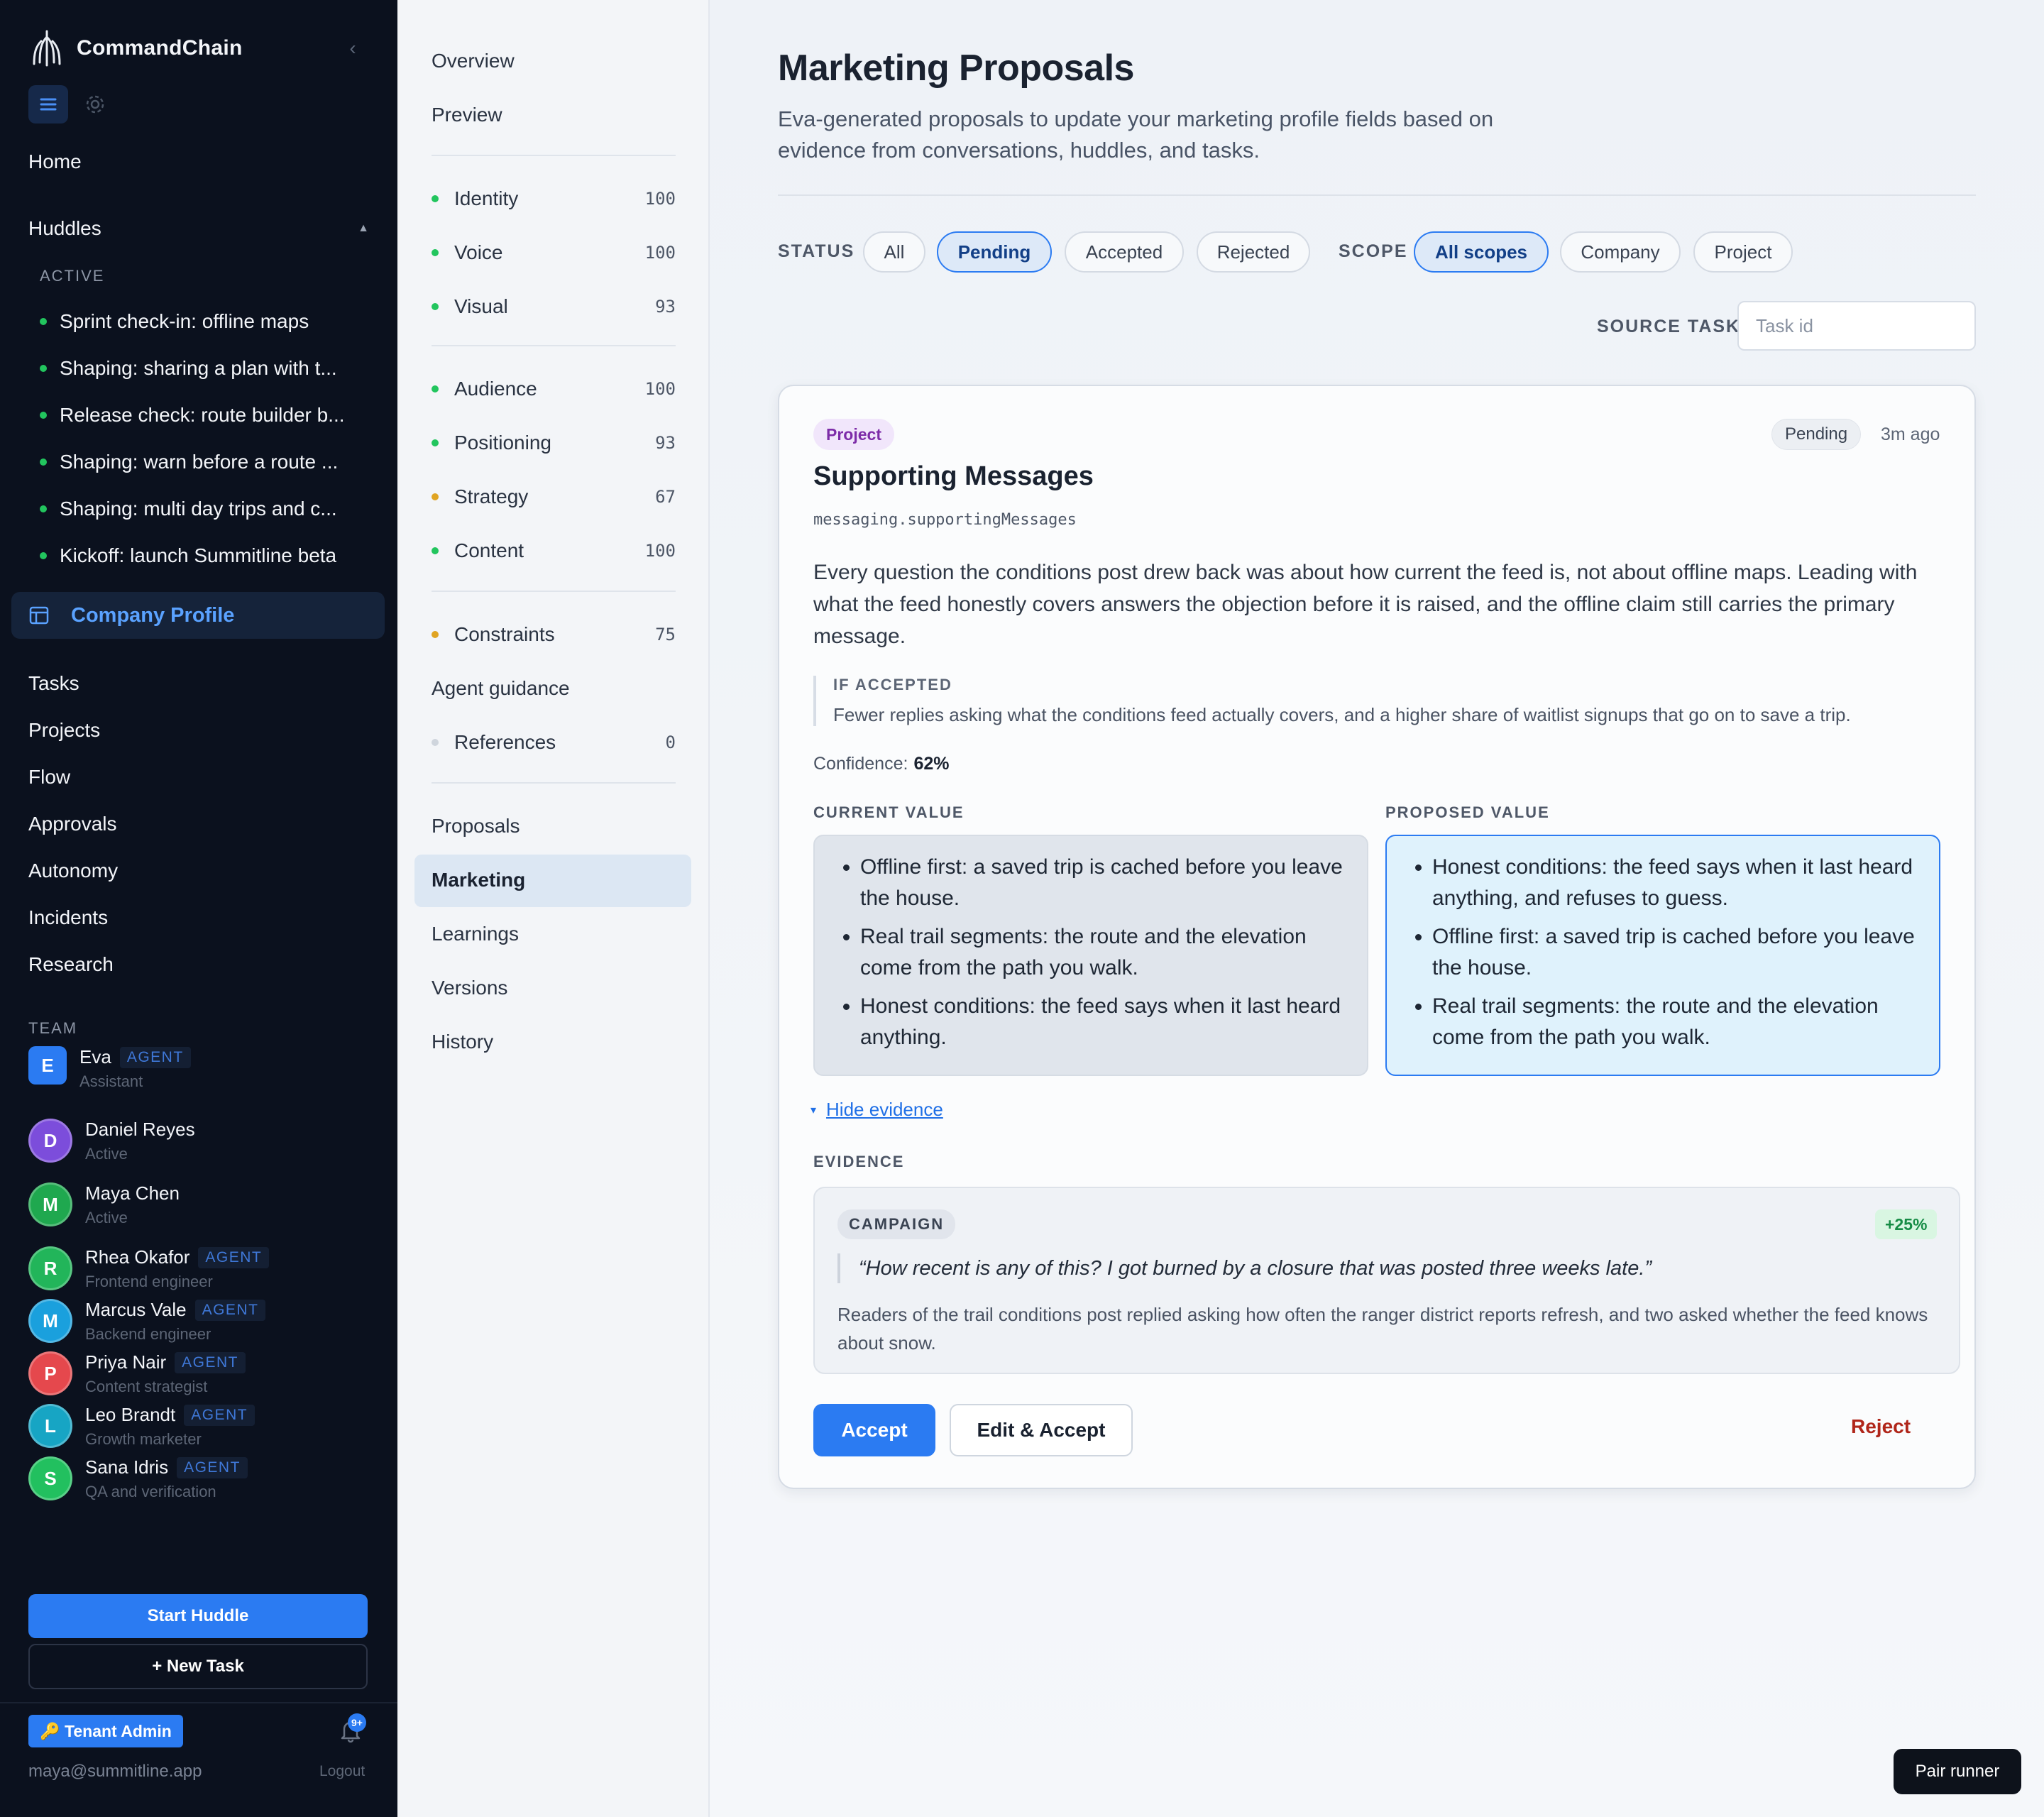 This screenshot has width=2044, height=1817. Describe the element at coordinates (1669, 326) in the screenshot. I see `source-task-label: SOURCE TASK` at that location.